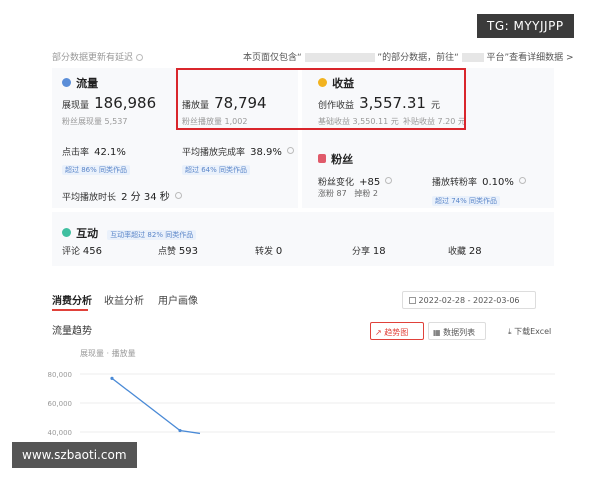  I want to click on date-sep: -, so click(469, 300).